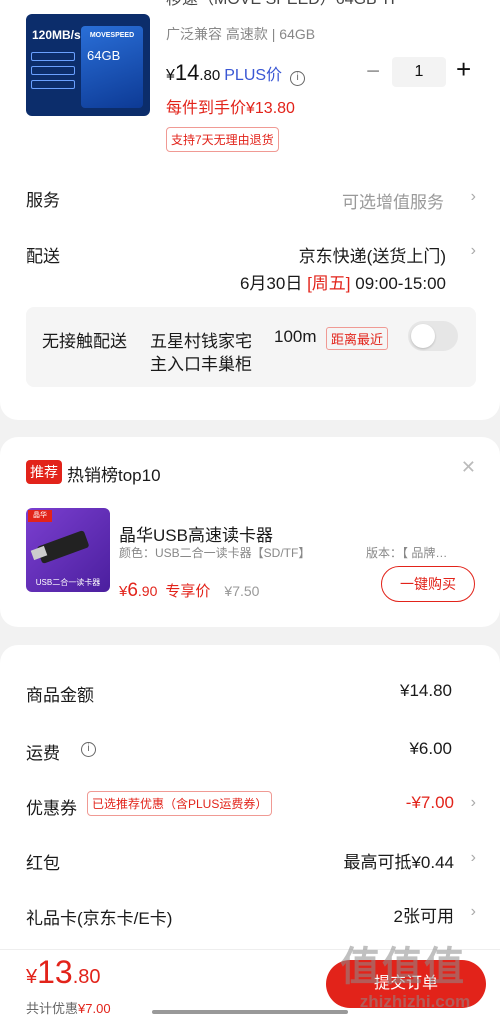 This screenshot has height=1017, width=500. Describe the element at coordinates (468, 467) in the screenshot. I see `close-icon: ✕` at that location.